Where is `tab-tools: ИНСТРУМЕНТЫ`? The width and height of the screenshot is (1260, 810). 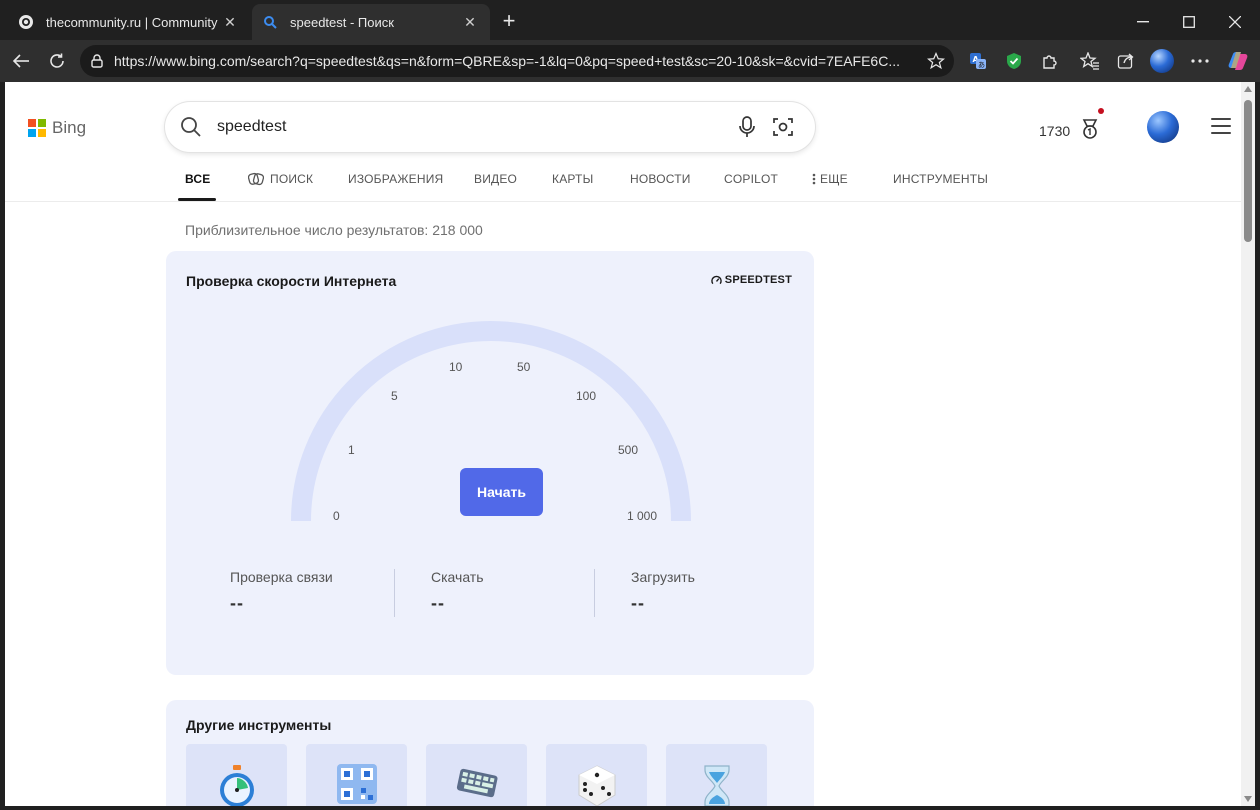 tab-tools: ИНСТРУМЕНТЫ is located at coordinates (940, 179).